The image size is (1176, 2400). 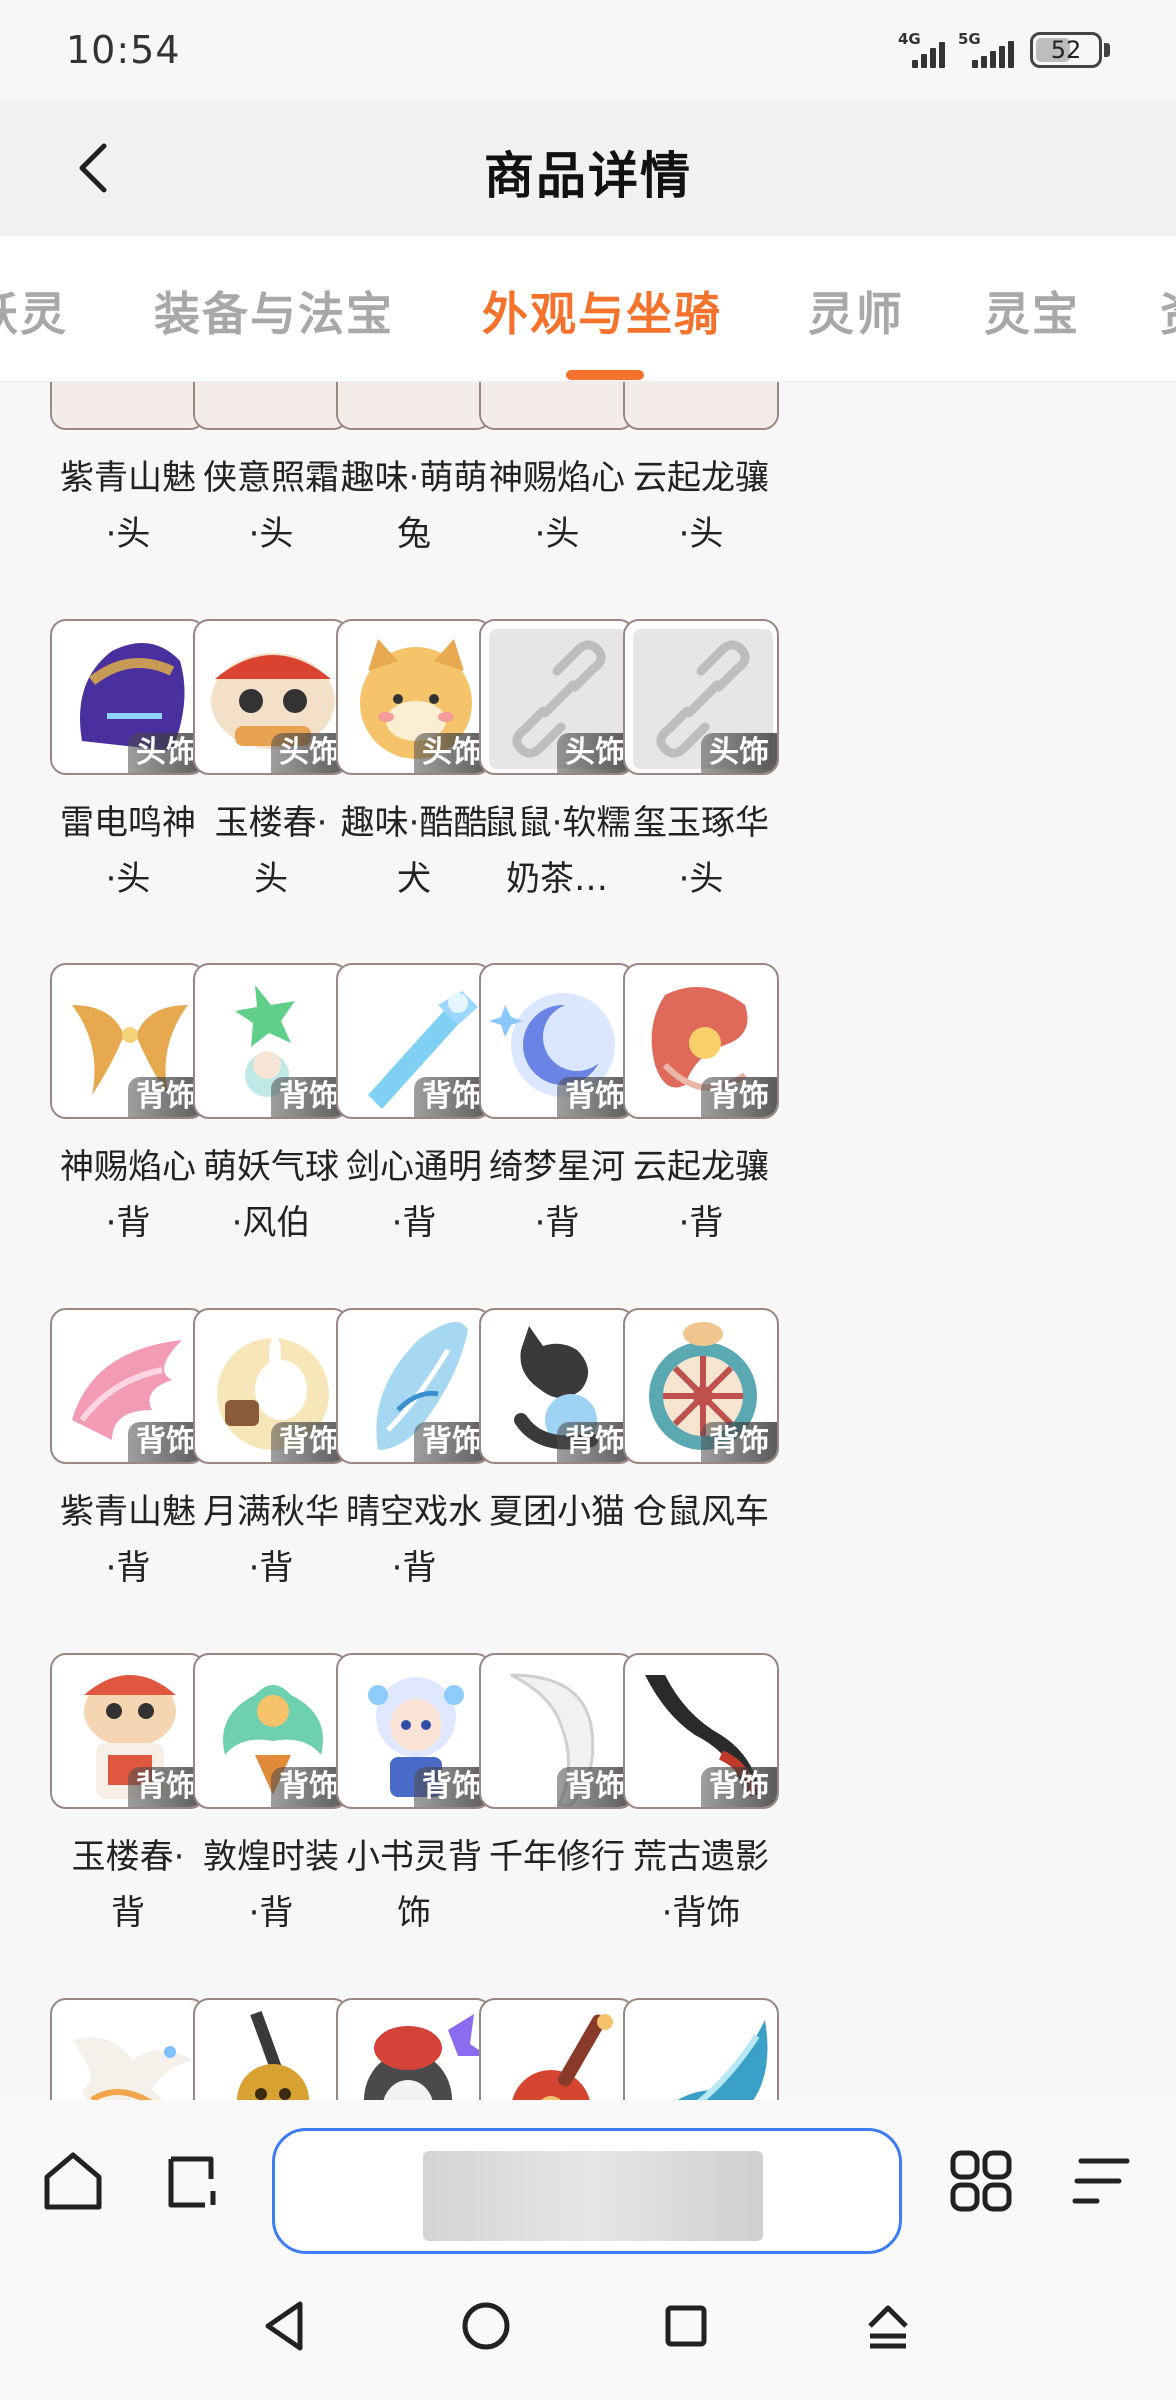 I want to click on page-title: 商品详情, so click(x=588, y=176).